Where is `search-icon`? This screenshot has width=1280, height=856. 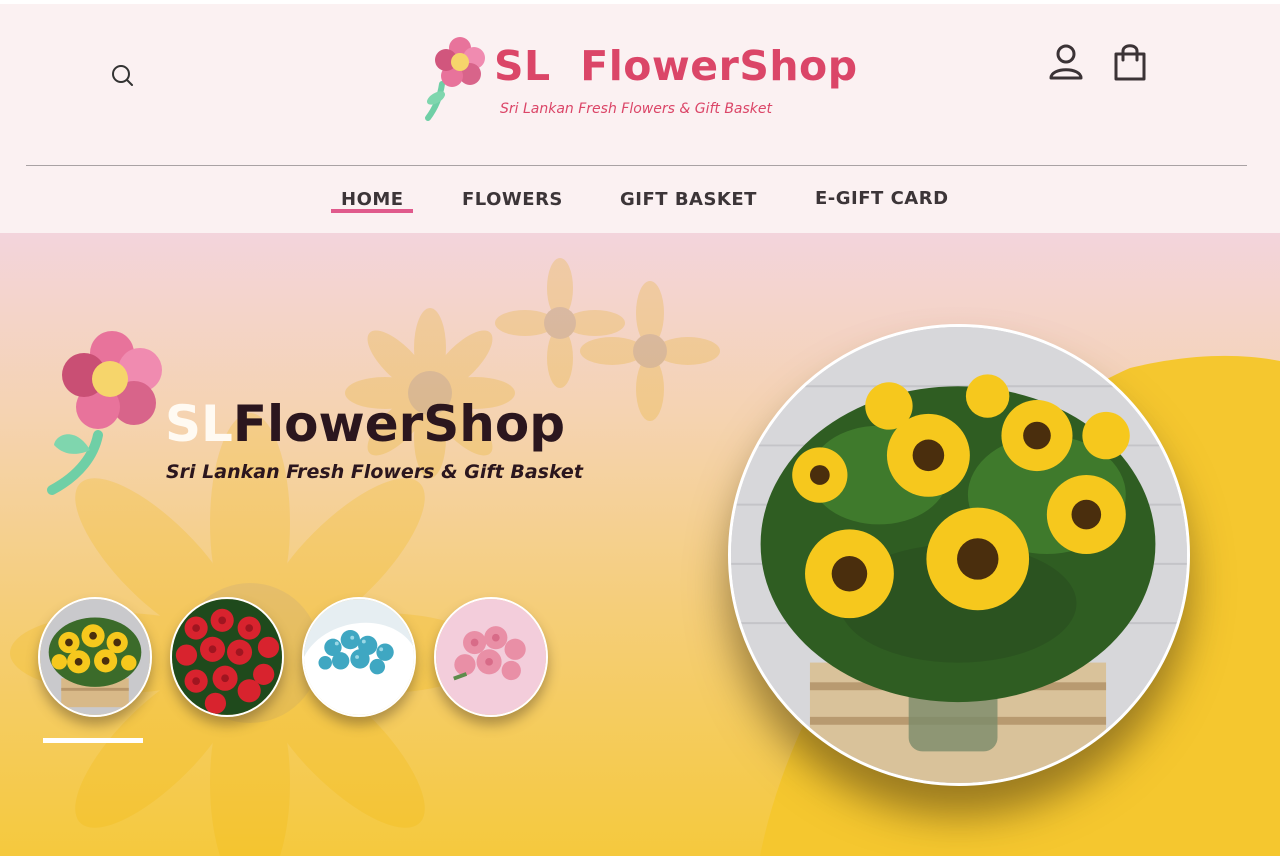
search-icon is located at coordinates (122, 75).